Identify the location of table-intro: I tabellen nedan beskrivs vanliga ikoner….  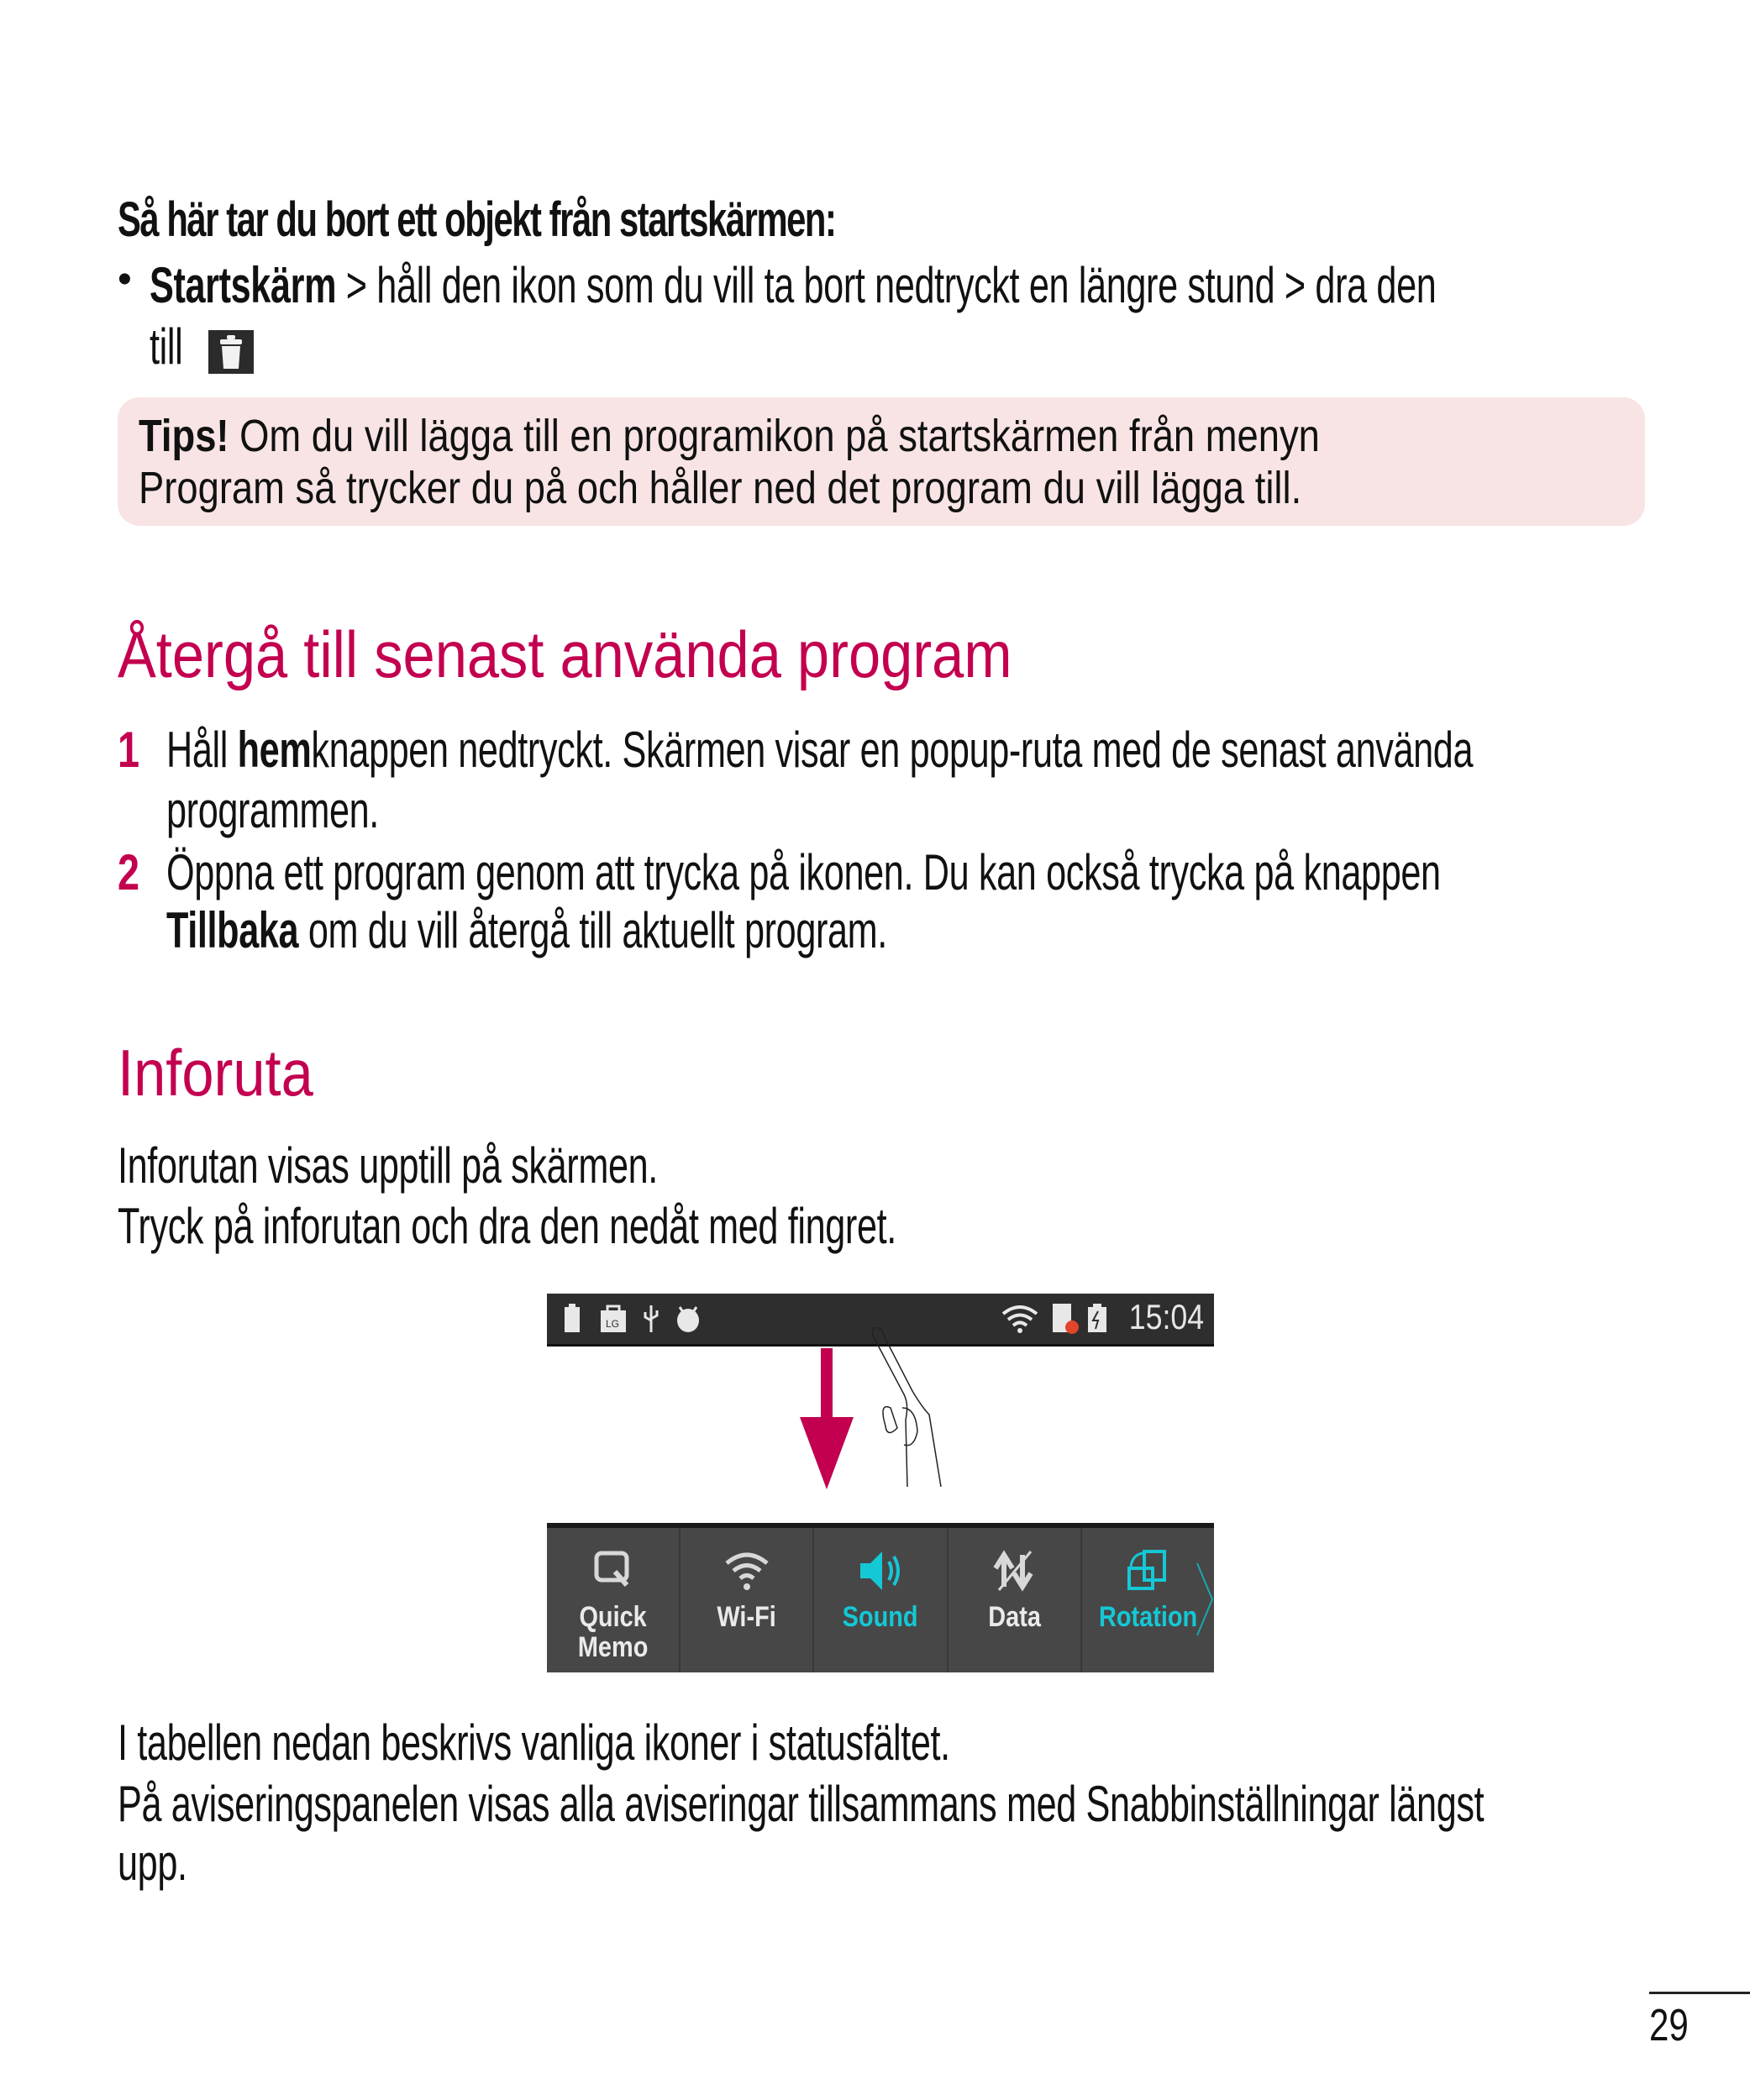
(534, 1742).